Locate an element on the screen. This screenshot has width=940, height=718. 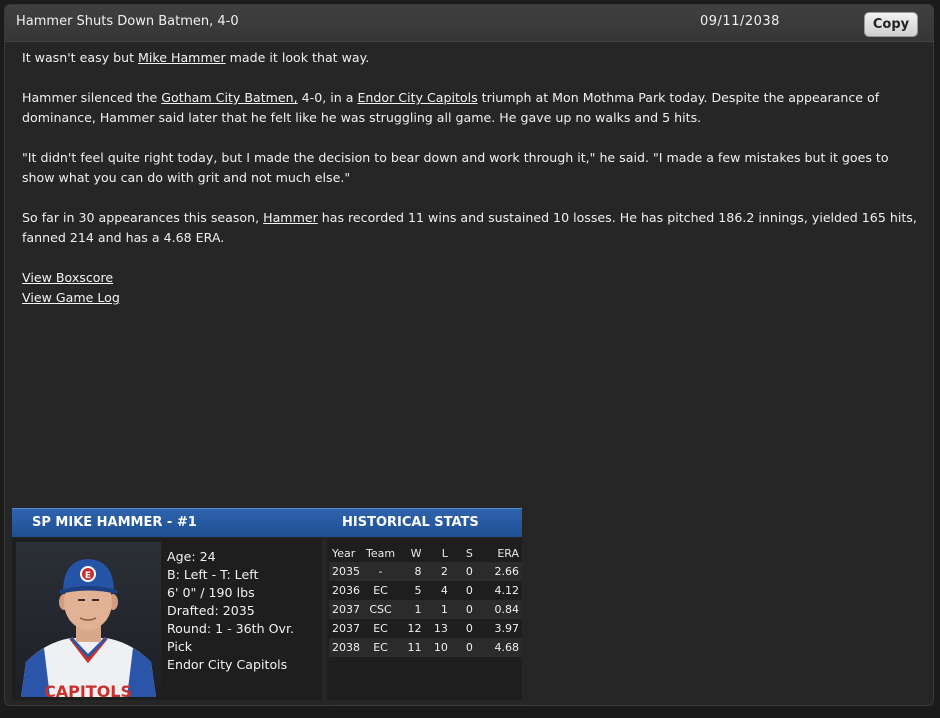
team-link-endor-city-capitols: Endor City Capitols is located at coordinates (417, 97).